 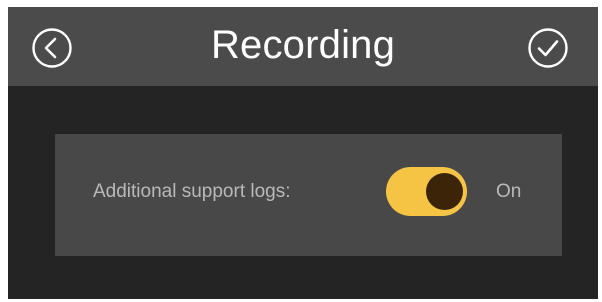 What do you see at coordinates (509, 191) in the screenshot?
I see `toggle-state-label: On` at bounding box center [509, 191].